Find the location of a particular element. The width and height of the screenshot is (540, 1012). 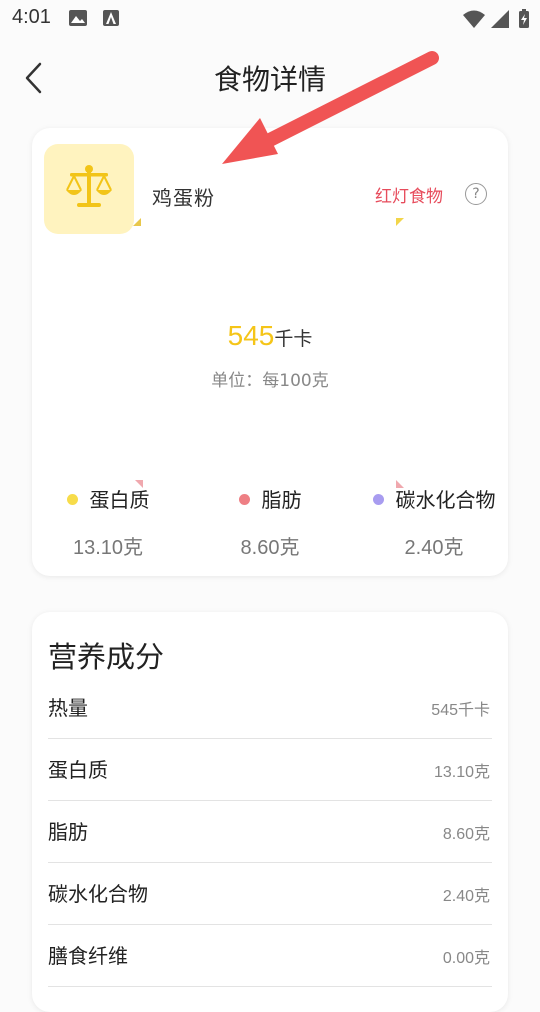

nutrition-title: 营养成分 is located at coordinates (106, 657).